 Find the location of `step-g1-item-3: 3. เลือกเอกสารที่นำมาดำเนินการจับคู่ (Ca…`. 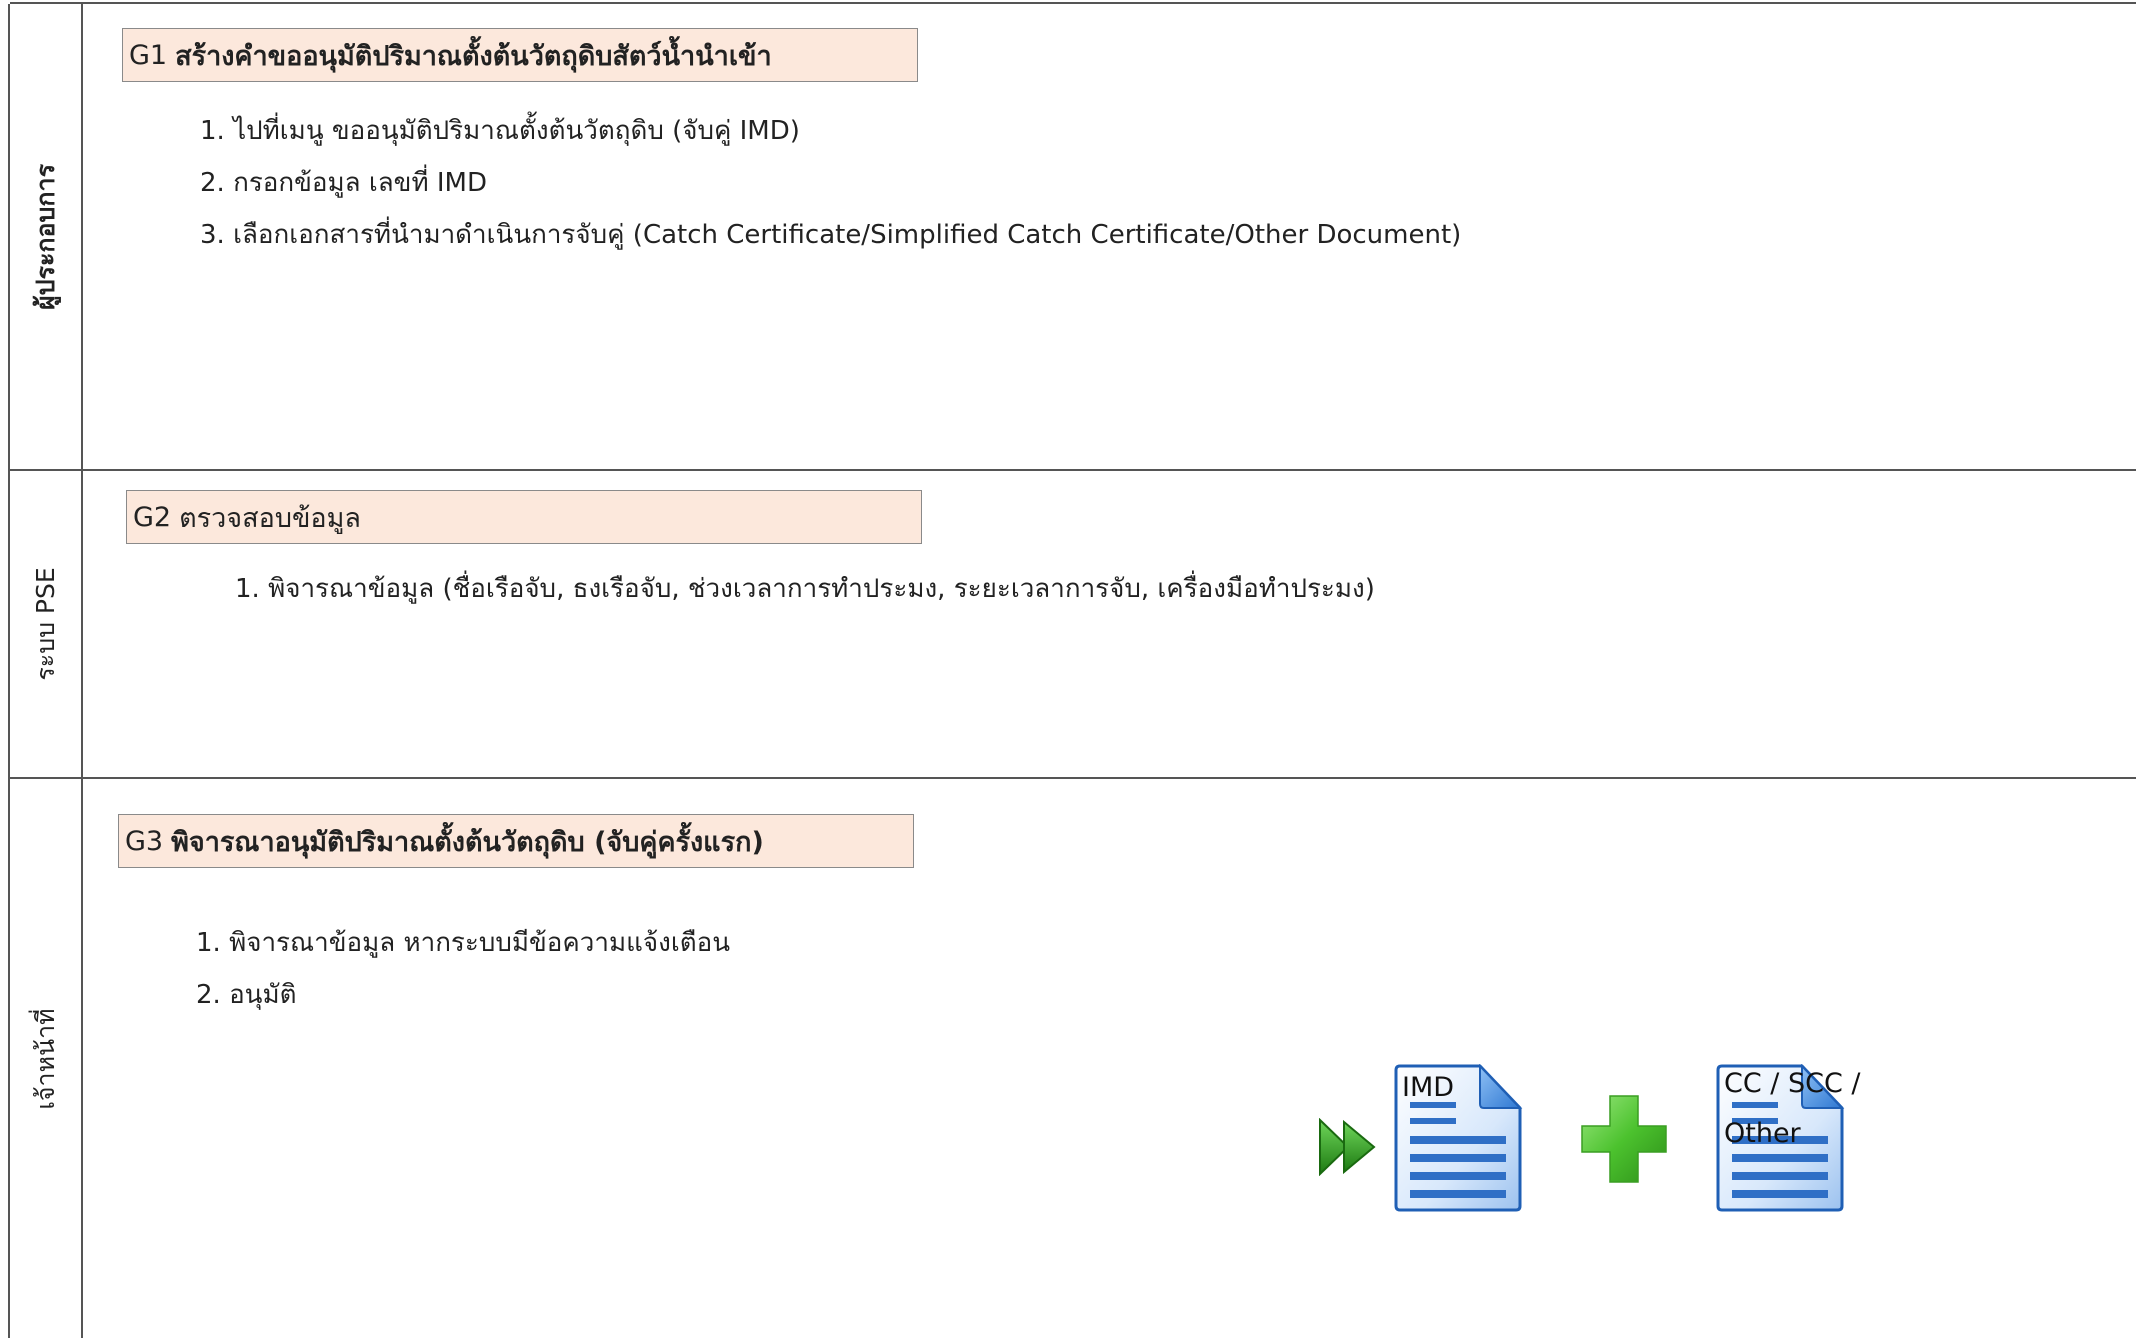

step-g1-item-3: 3. เลือกเอกสารที่นำมาดำเนินการจับคู่ (Ca… is located at coordinates (831, 235).